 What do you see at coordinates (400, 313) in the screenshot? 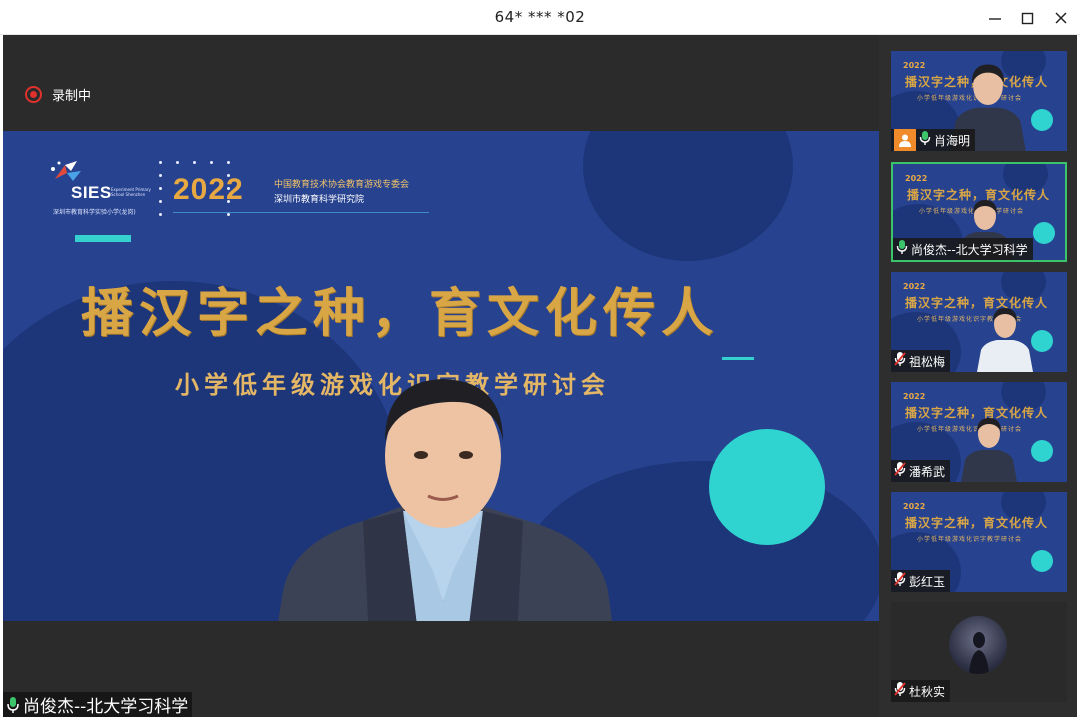
I see `slide-headline: 播汉字之种，育文化传人` at bounding box center [400, 313].